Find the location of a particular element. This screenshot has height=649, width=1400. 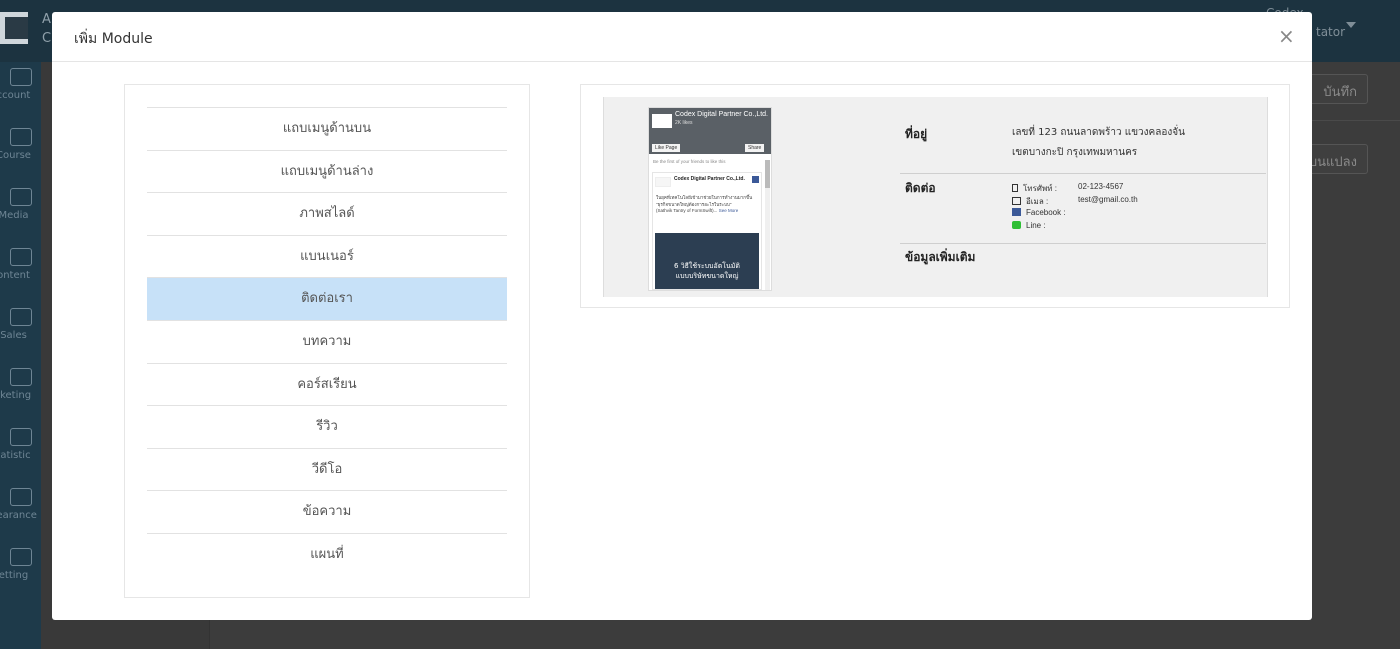

sidebar-item-appearance: pearance is located at coordinates (20, 504).